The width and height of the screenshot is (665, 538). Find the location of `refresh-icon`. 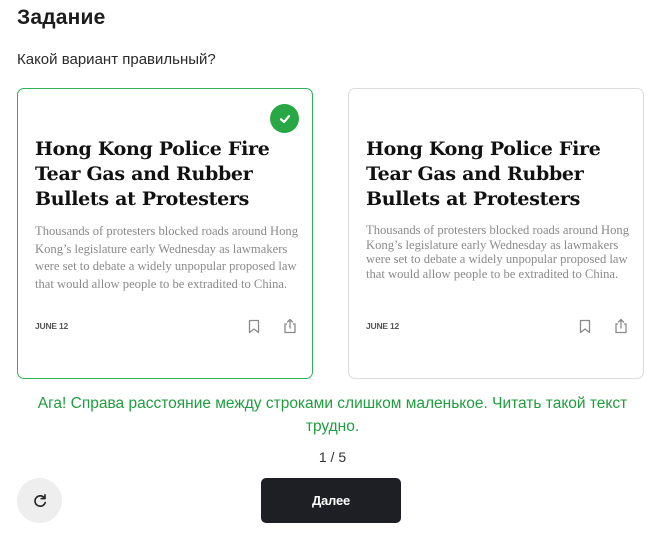

refresh-icon is located at coordinates (40, 501).